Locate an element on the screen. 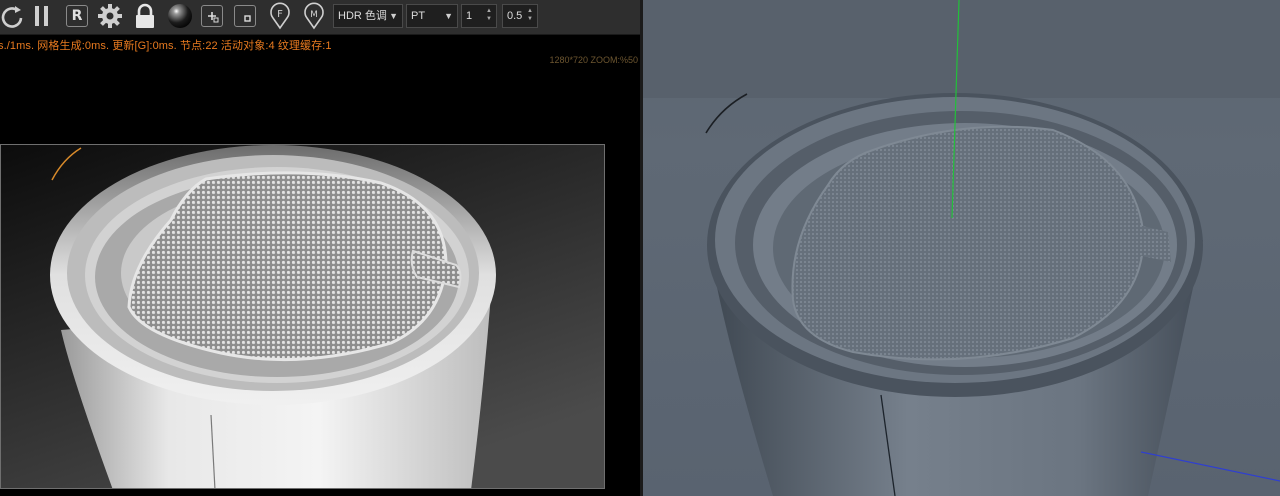  region-render-icon: R is located at coordinates (77, 16).